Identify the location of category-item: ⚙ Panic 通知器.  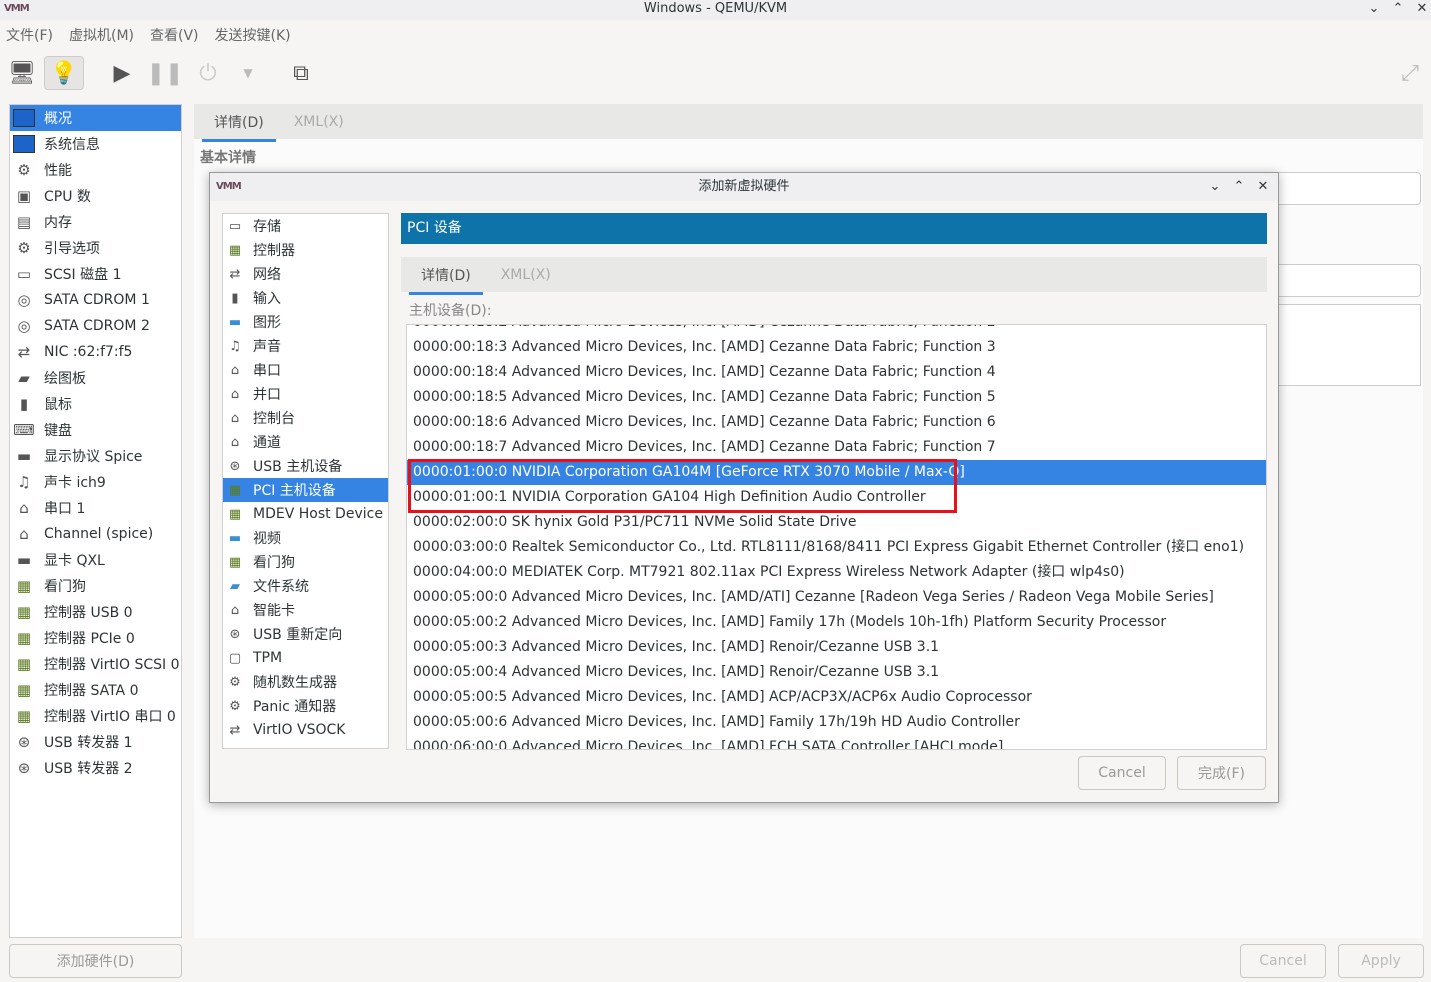
(305, 706).